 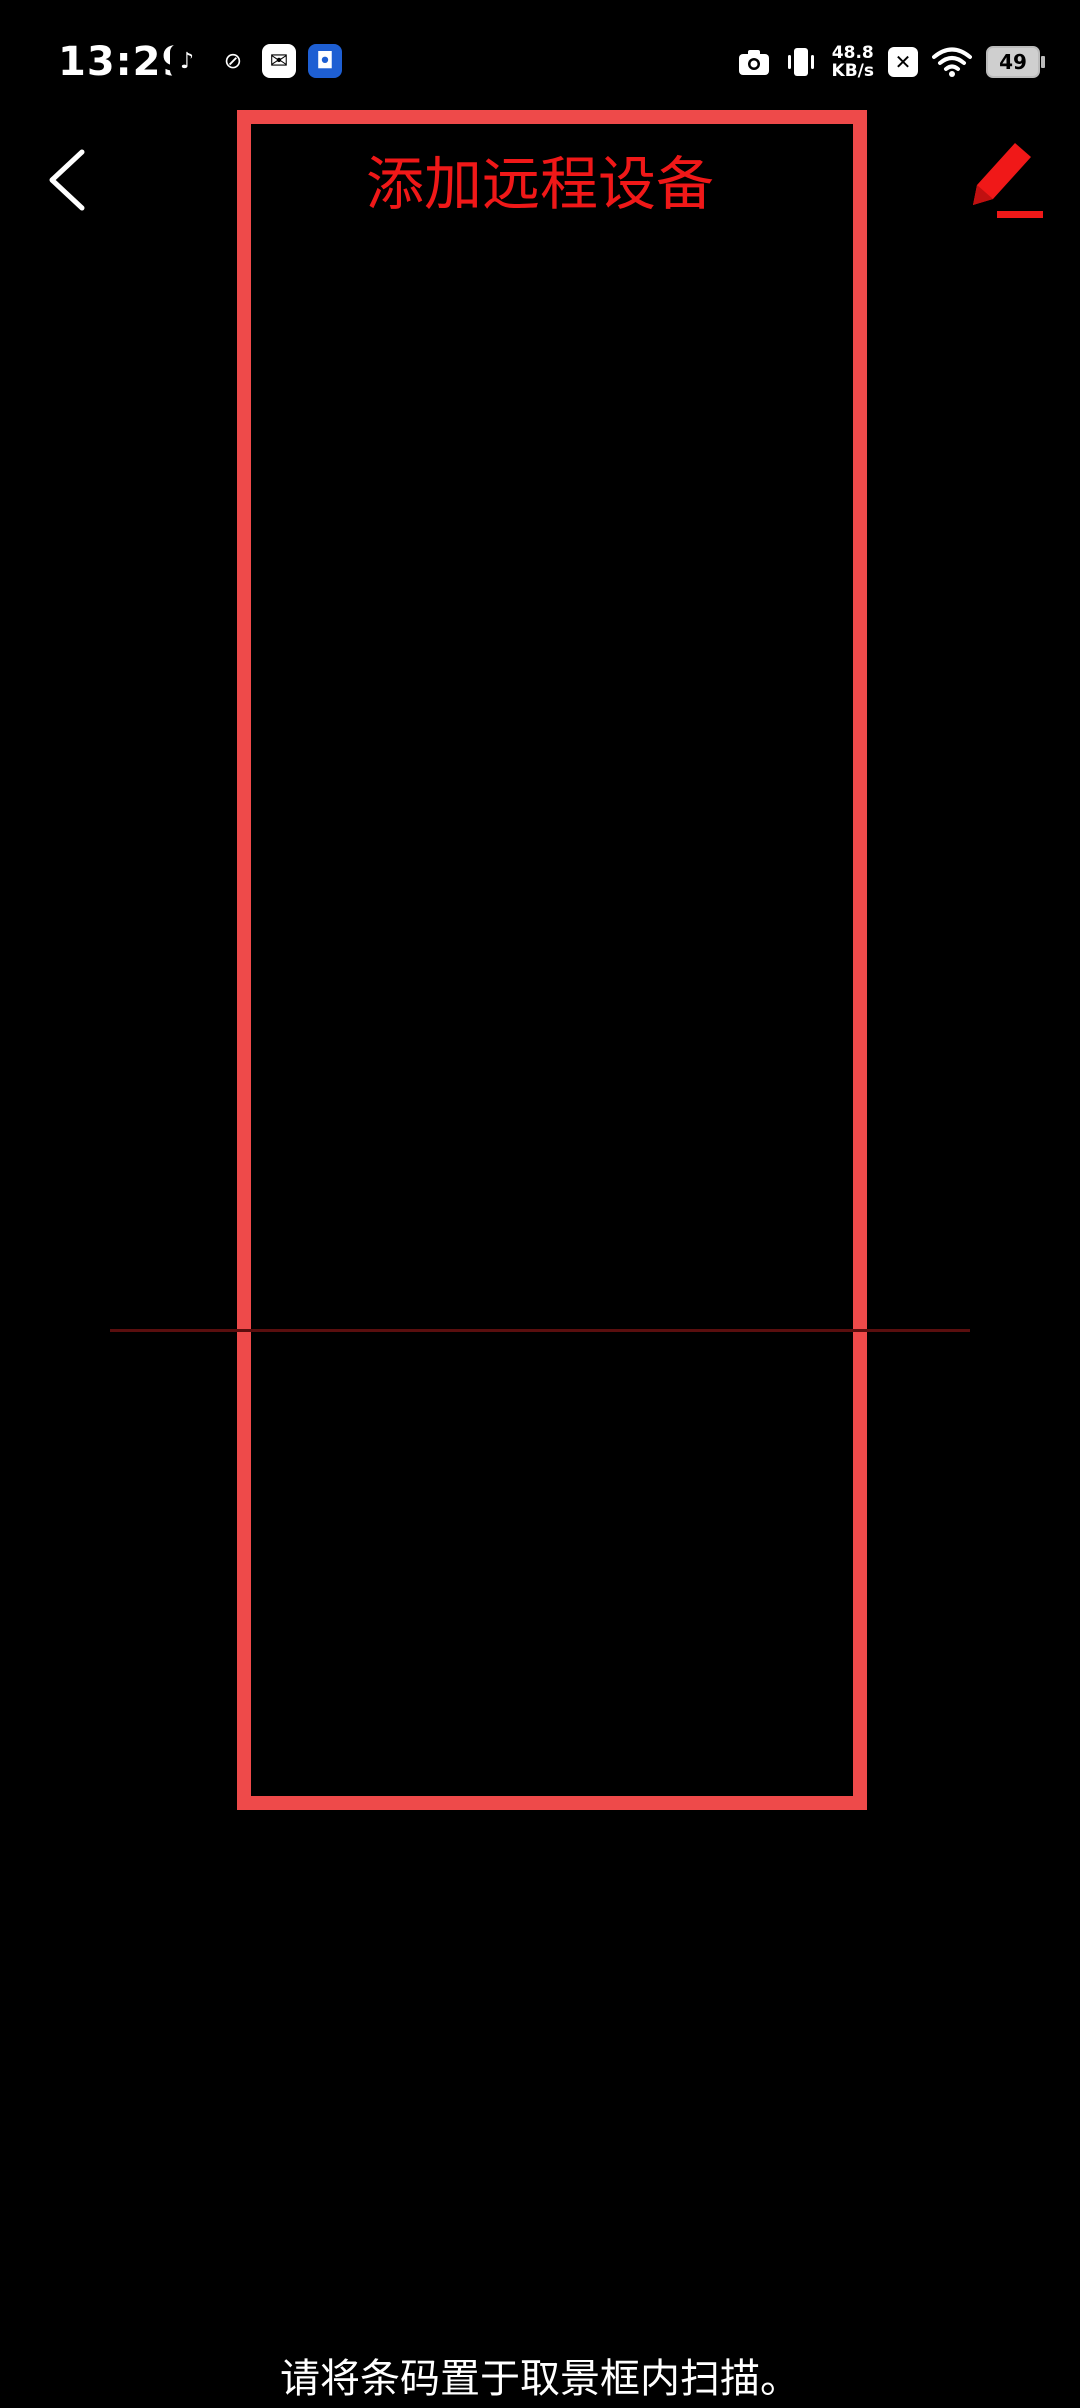 What do you see at coordinates (1015, 62) in the screenshot?
I see `battery-icon: 49` at bounding box center [1015, 62].